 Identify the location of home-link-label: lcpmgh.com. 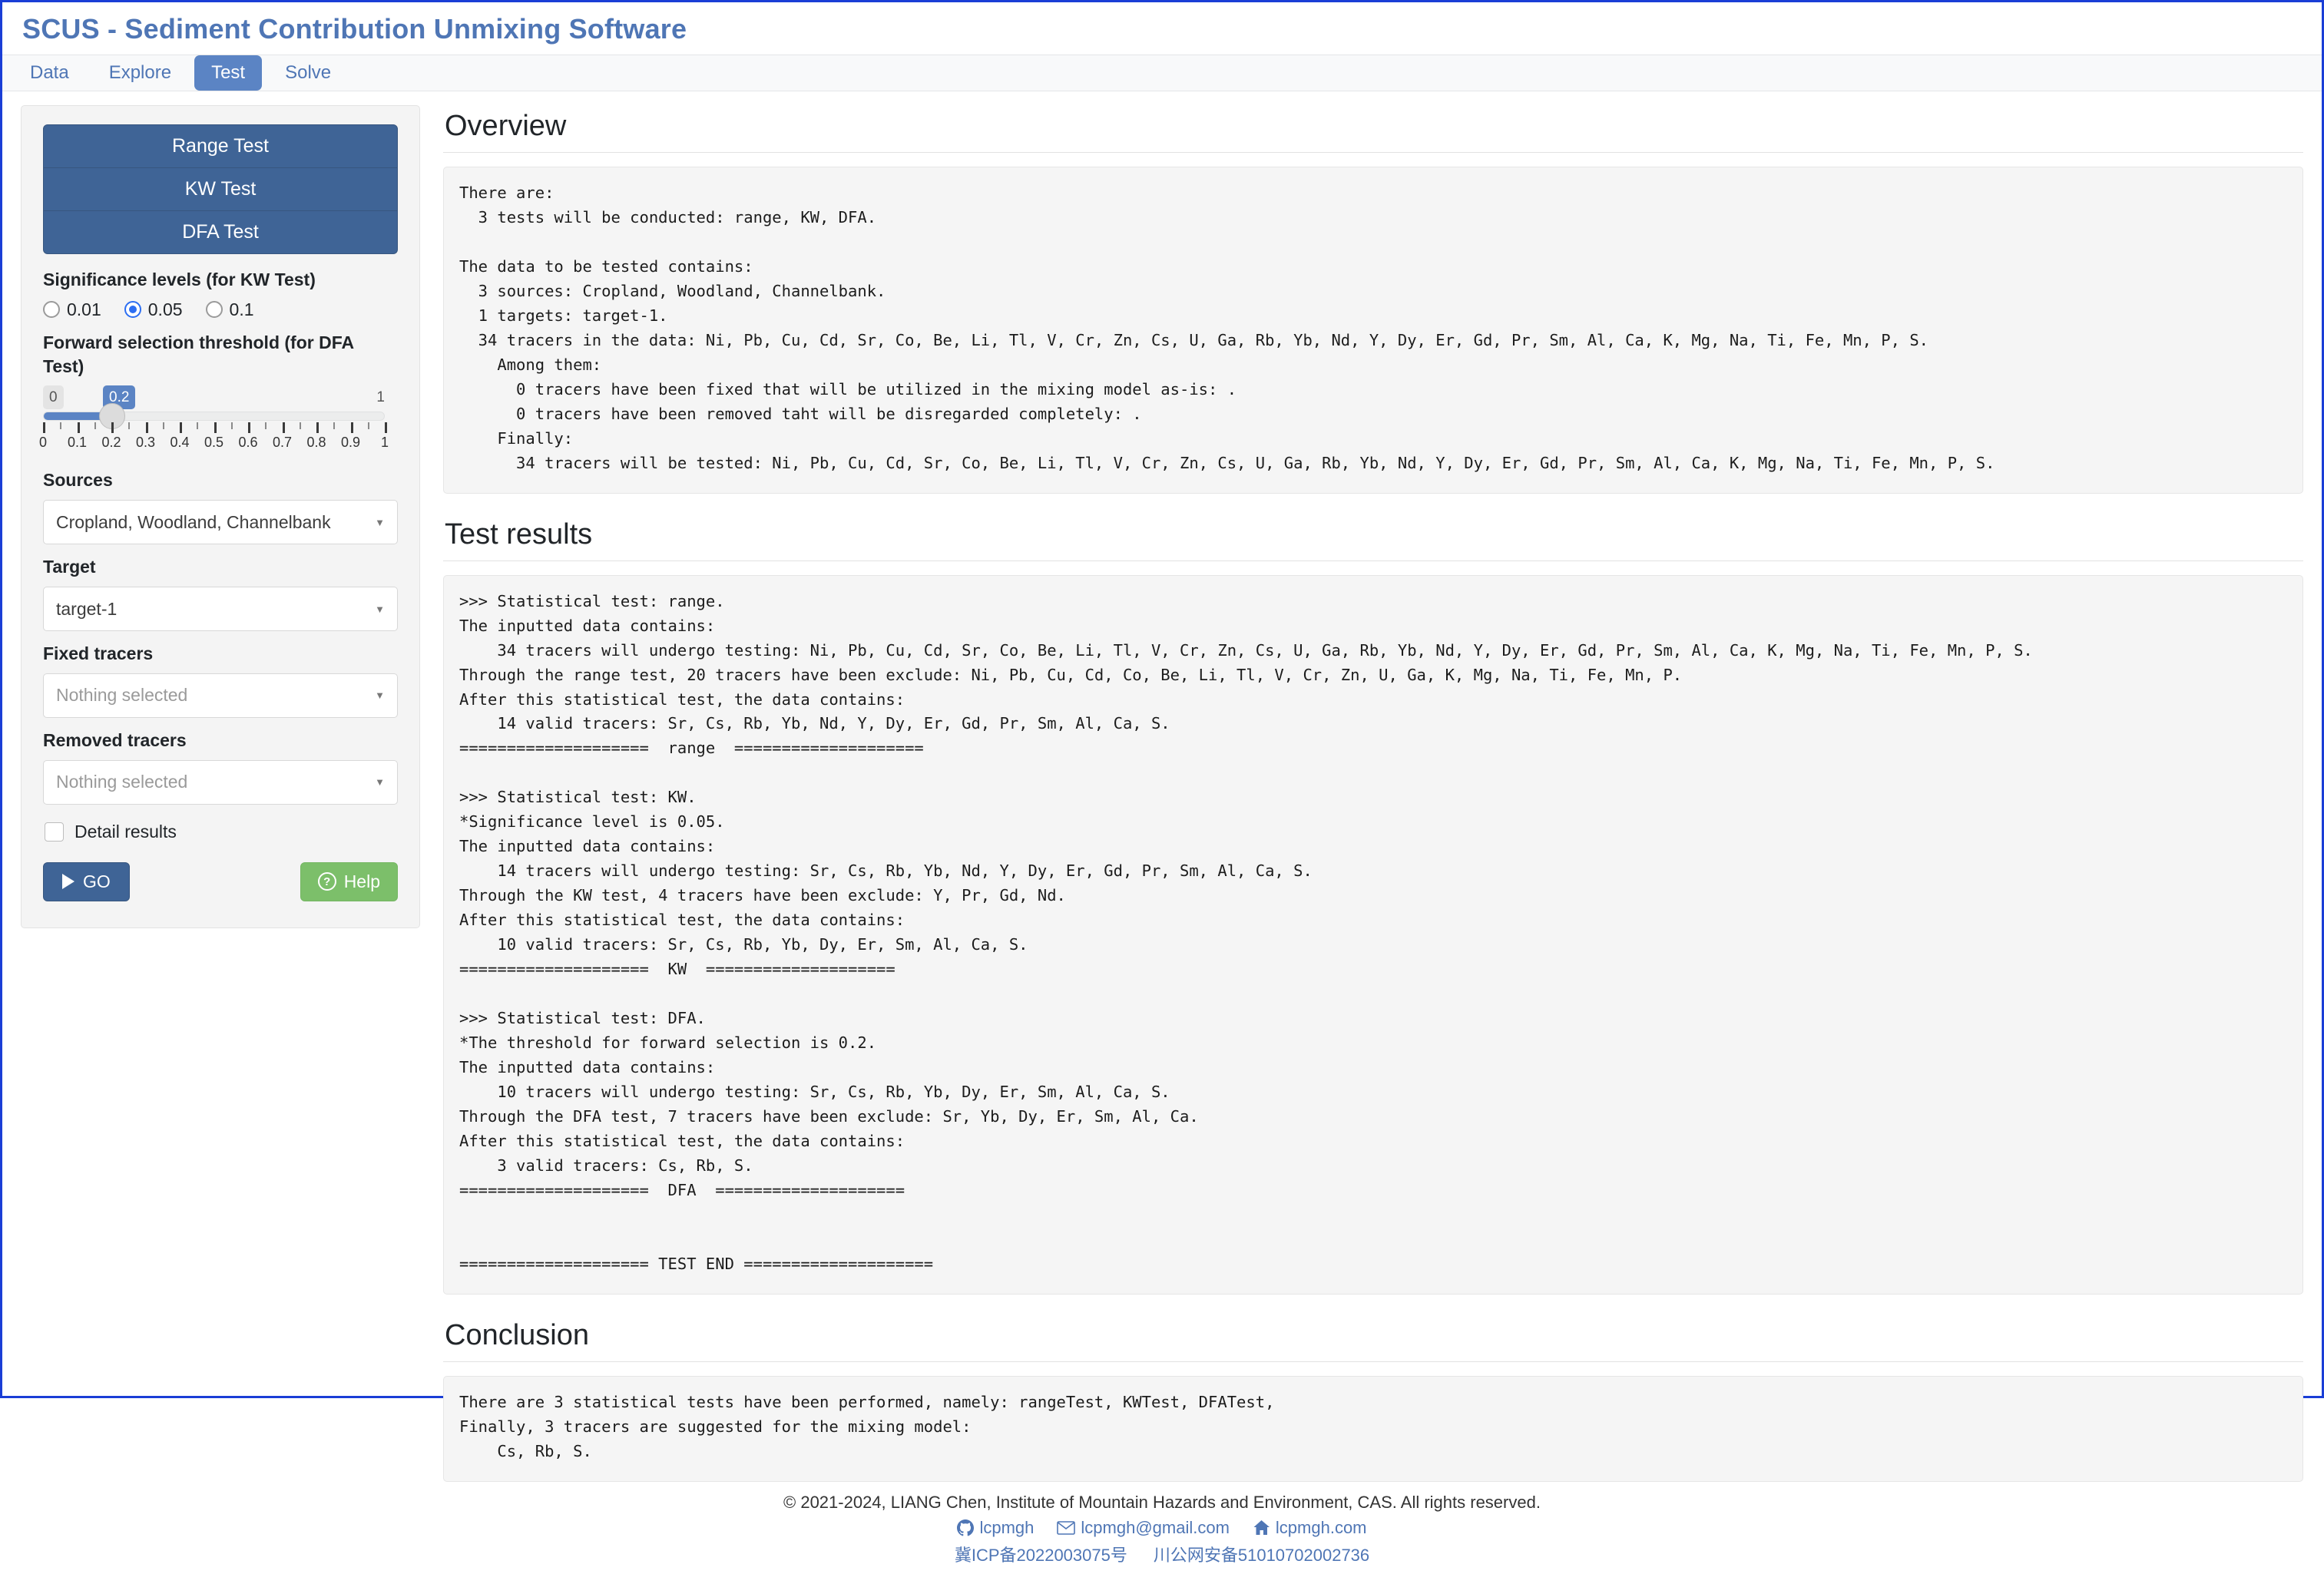
(1321, 1527).